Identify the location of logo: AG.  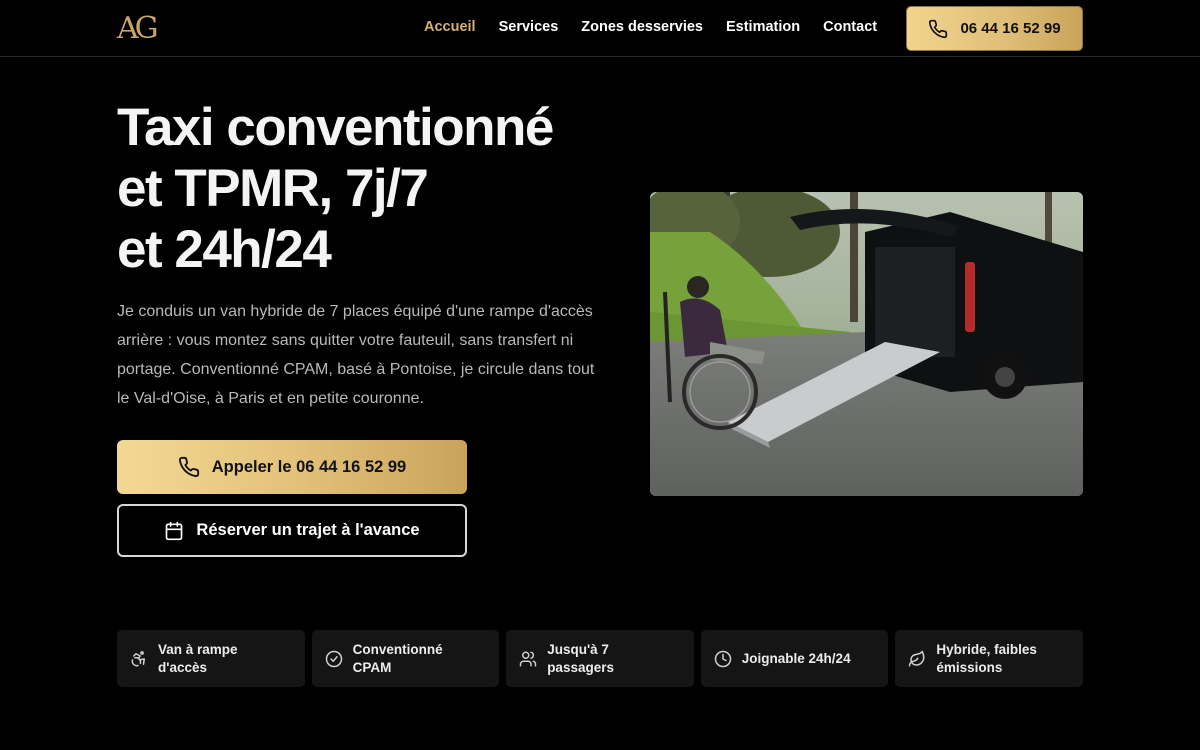
(140, 29).